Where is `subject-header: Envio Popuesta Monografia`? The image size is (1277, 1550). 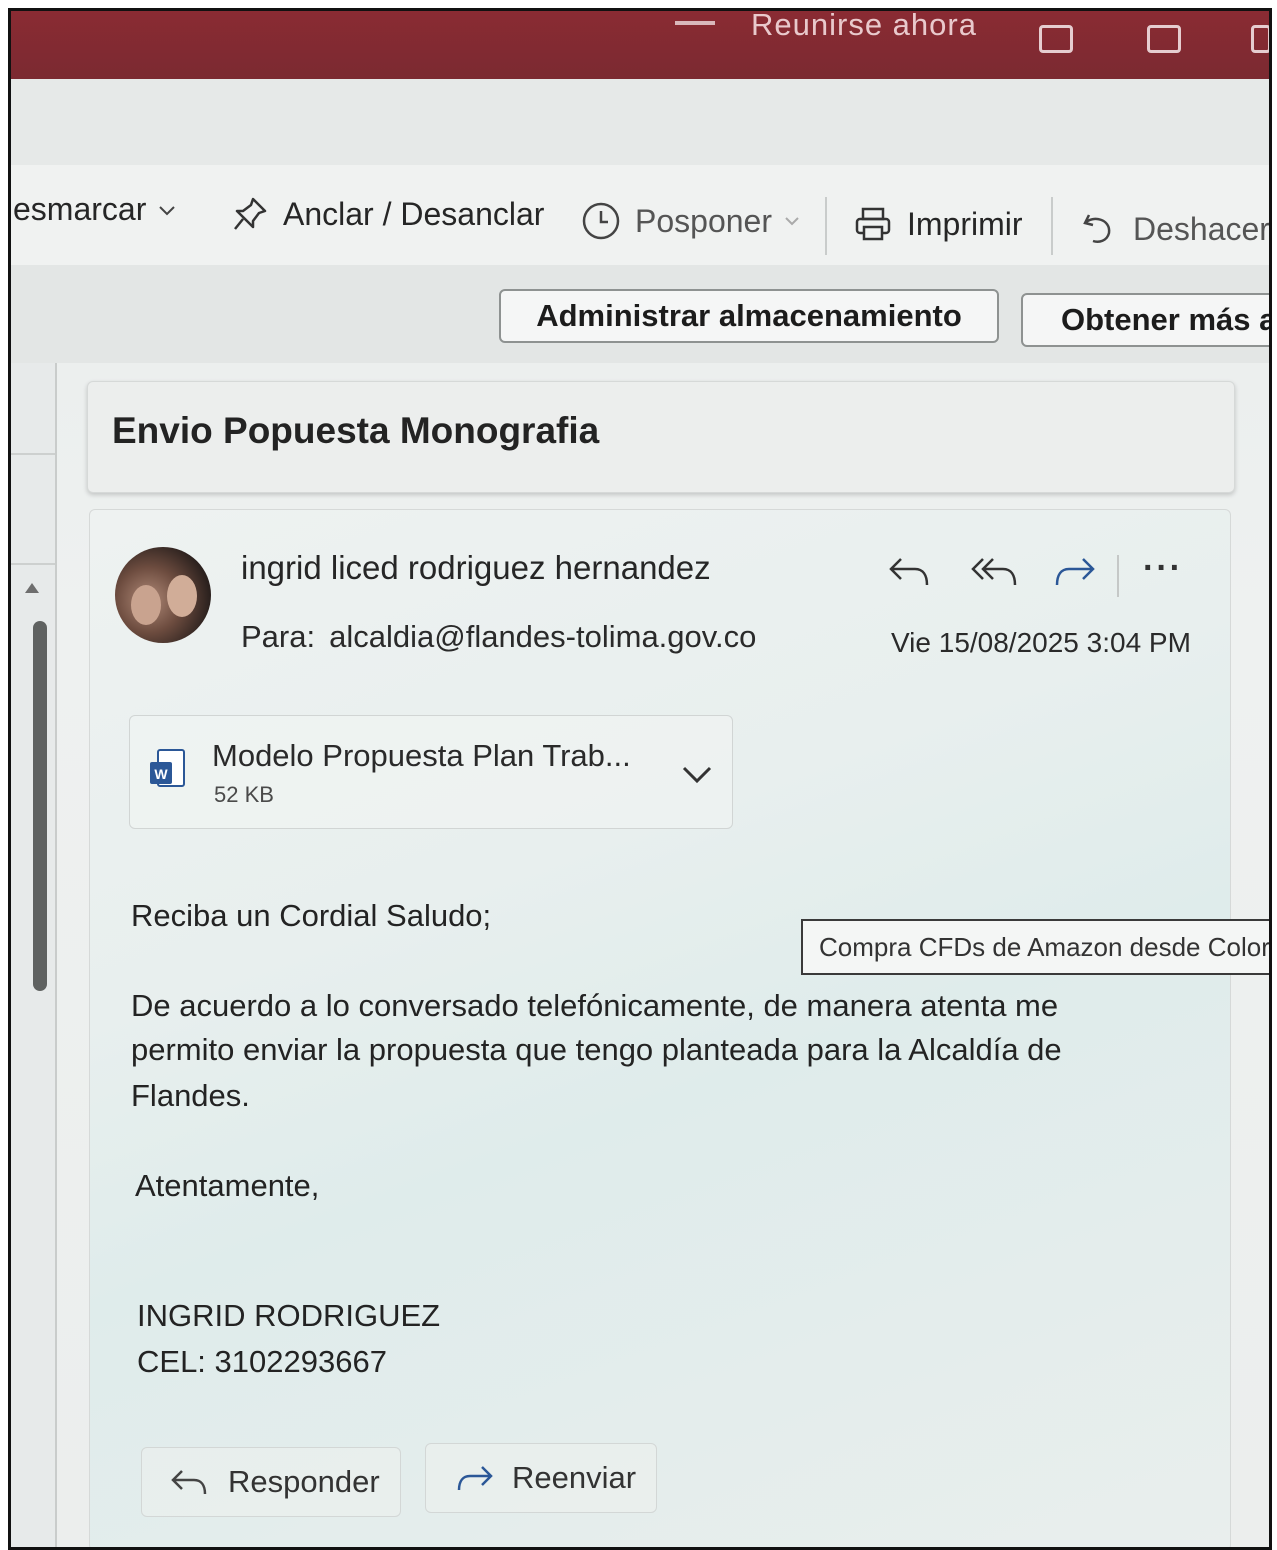 subject-header: Envio Popuesta Monografia is located at coordinates (661, 437).